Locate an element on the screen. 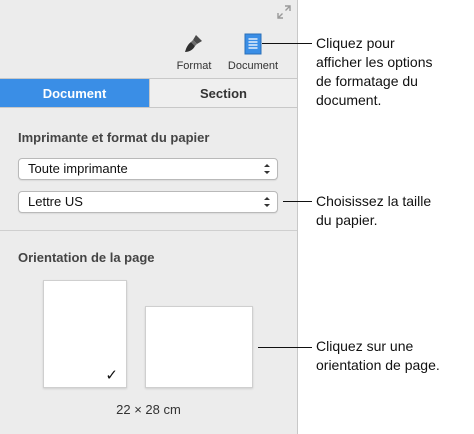  paper-size-select: Lettre US is located at coordinates (148, 202).